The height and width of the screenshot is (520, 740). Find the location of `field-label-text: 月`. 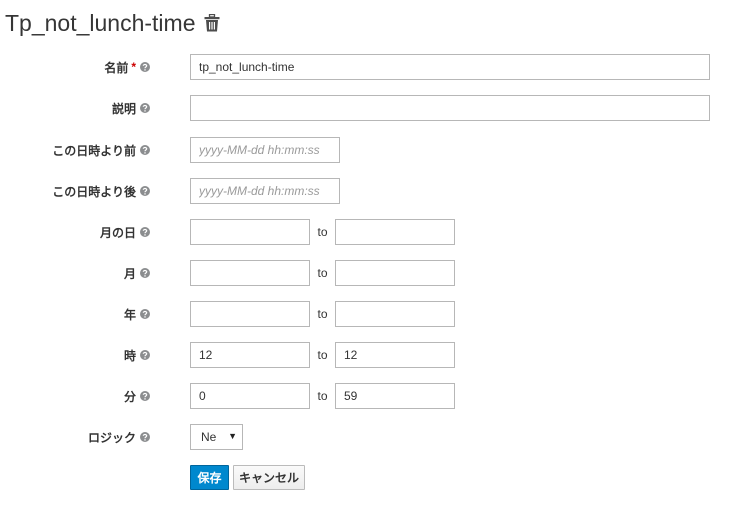

field-label-text: 月 is located at coordinates (129, 273).